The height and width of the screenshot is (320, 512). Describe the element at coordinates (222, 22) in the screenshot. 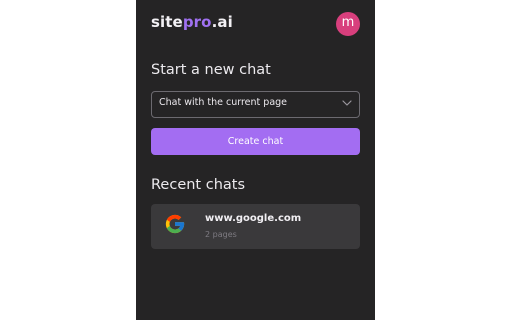

I see `logo-suffix: .ai` at that location.